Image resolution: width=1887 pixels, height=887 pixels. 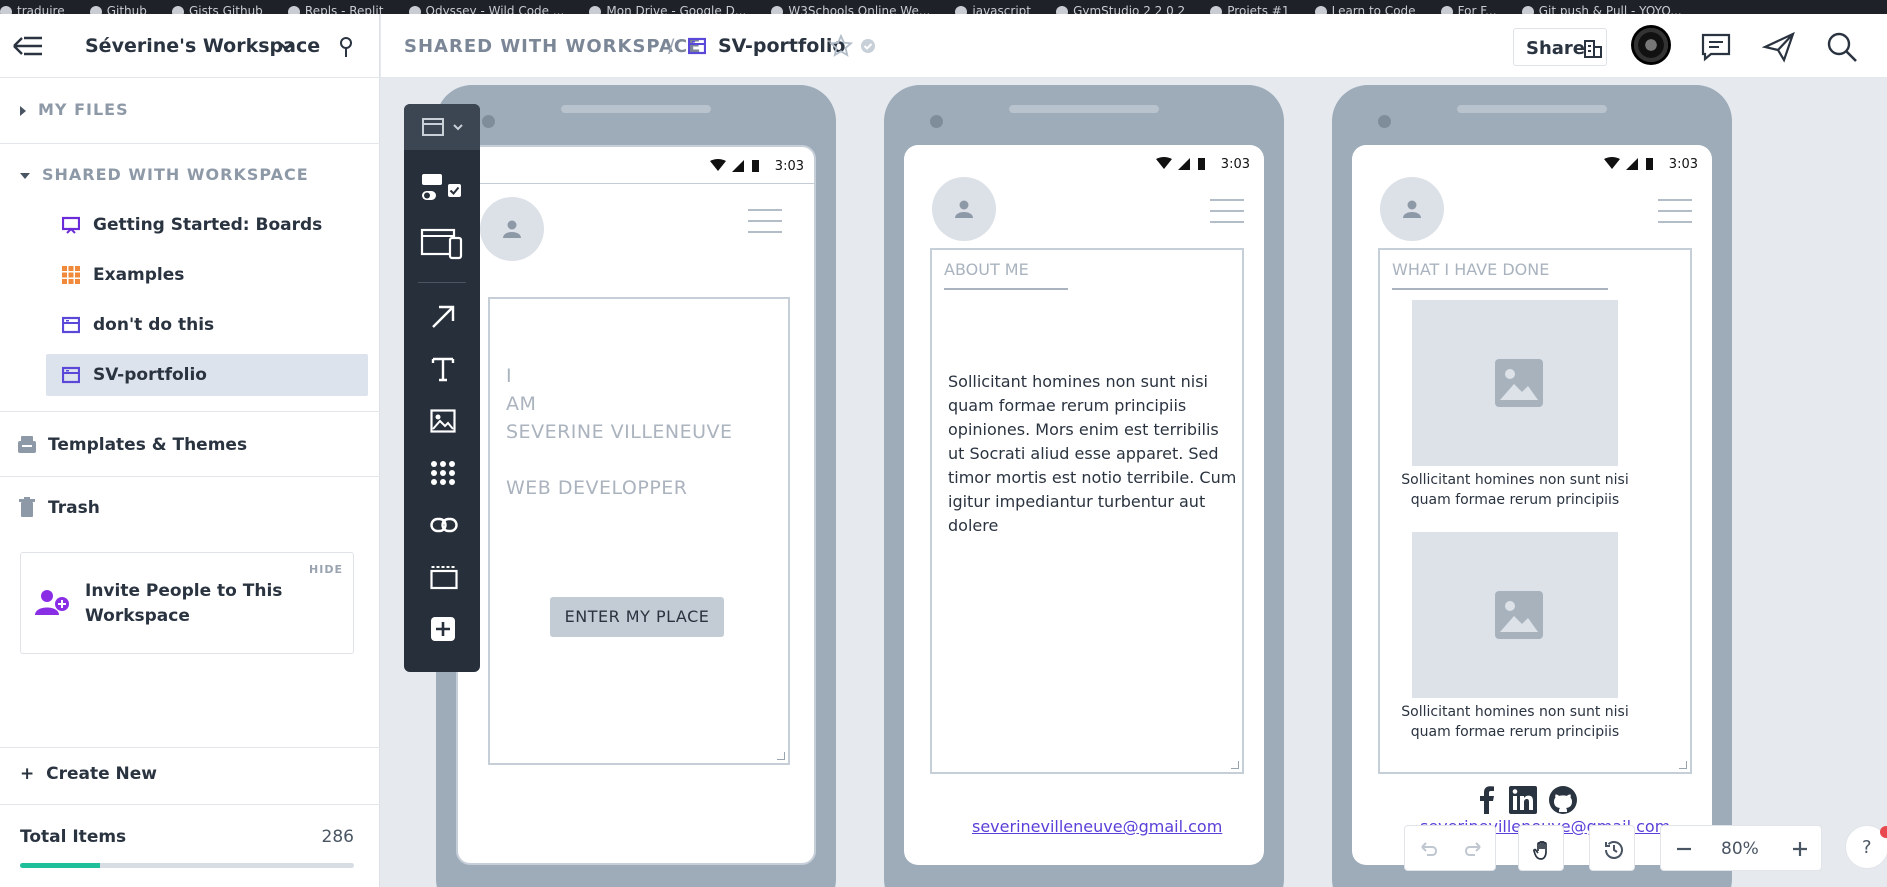 I want to click on sidebar-item-examples: Examples, so click(x=207, y=275).